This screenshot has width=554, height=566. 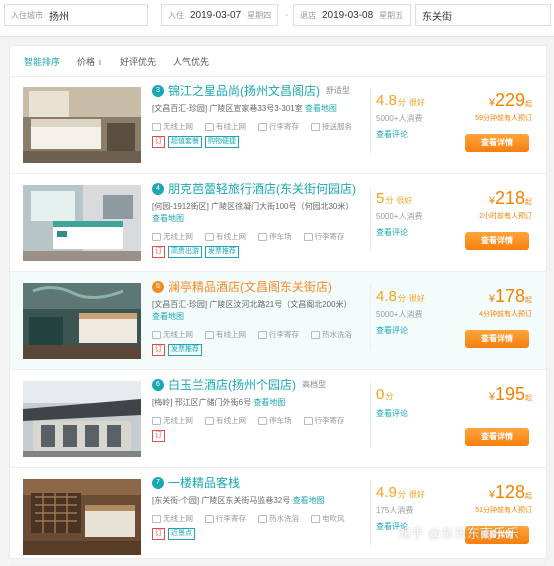 What do you see at coordinates (244, 90) in the screenshot?
I see `hotel-name: 锦江之星品尚(扬州文昌阁店)` at bounding box center [244, 90].